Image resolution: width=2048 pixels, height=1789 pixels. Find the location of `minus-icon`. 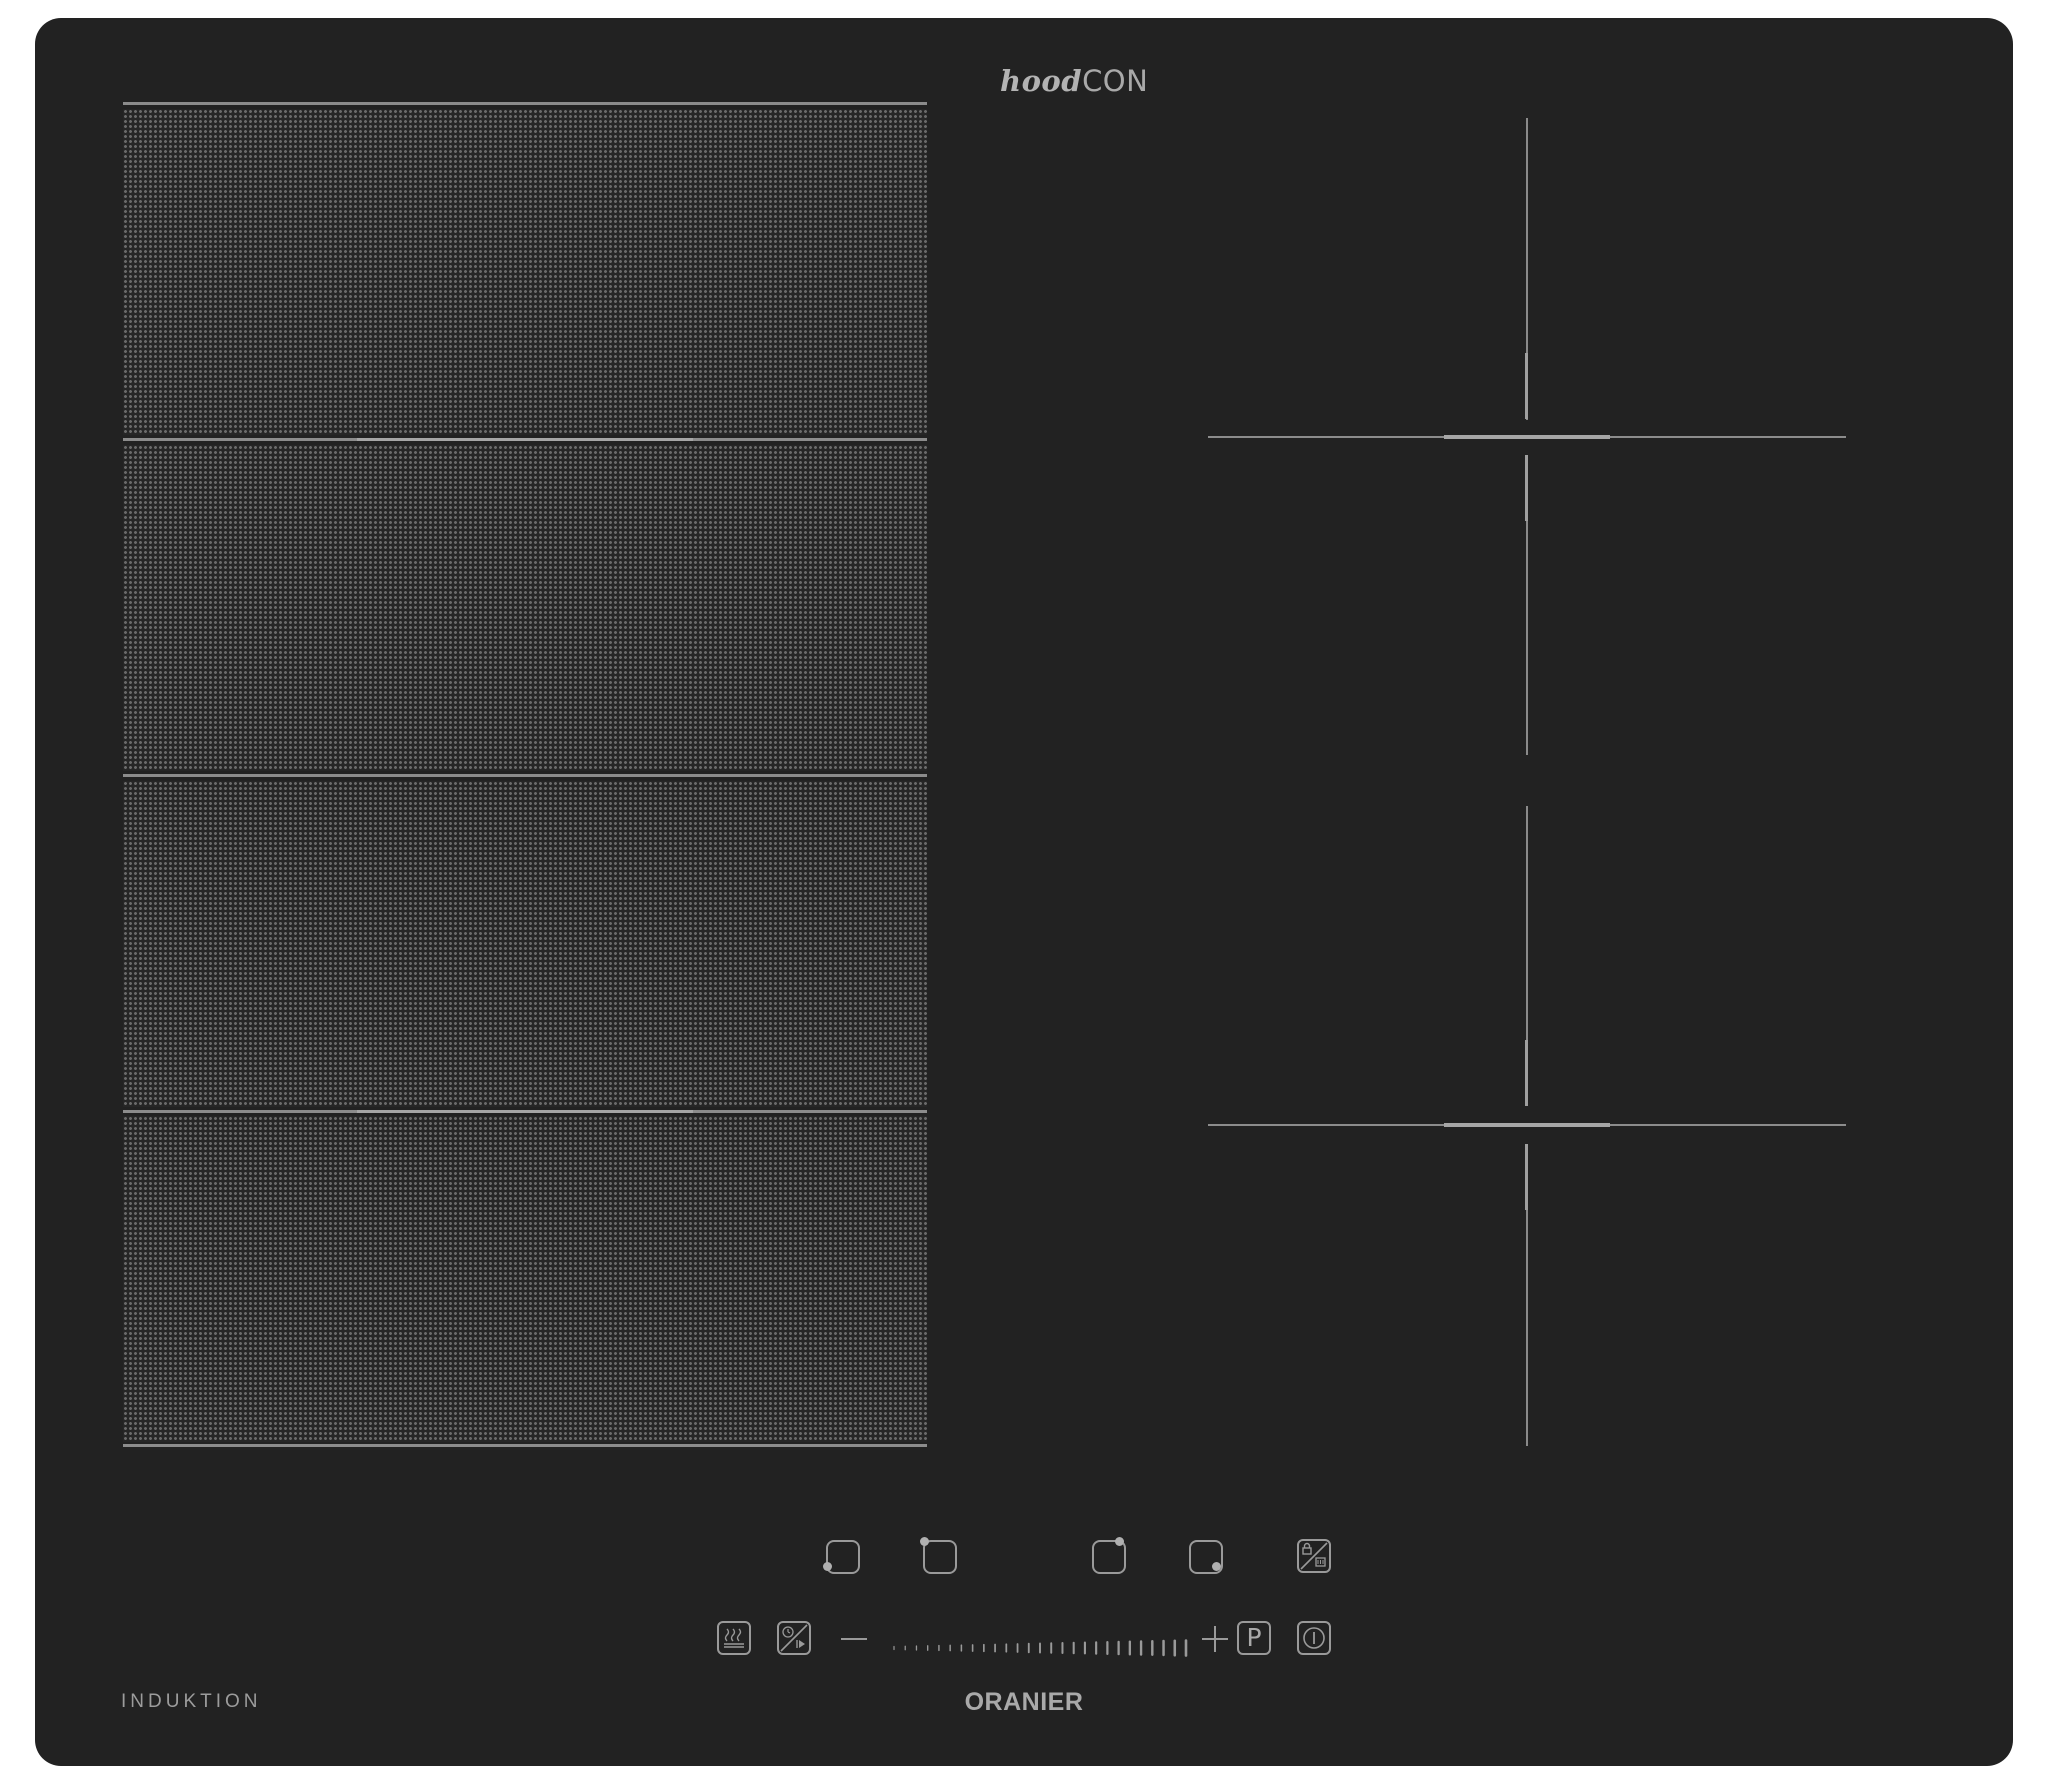

minus-icon is located at coordinates (854, 1639).